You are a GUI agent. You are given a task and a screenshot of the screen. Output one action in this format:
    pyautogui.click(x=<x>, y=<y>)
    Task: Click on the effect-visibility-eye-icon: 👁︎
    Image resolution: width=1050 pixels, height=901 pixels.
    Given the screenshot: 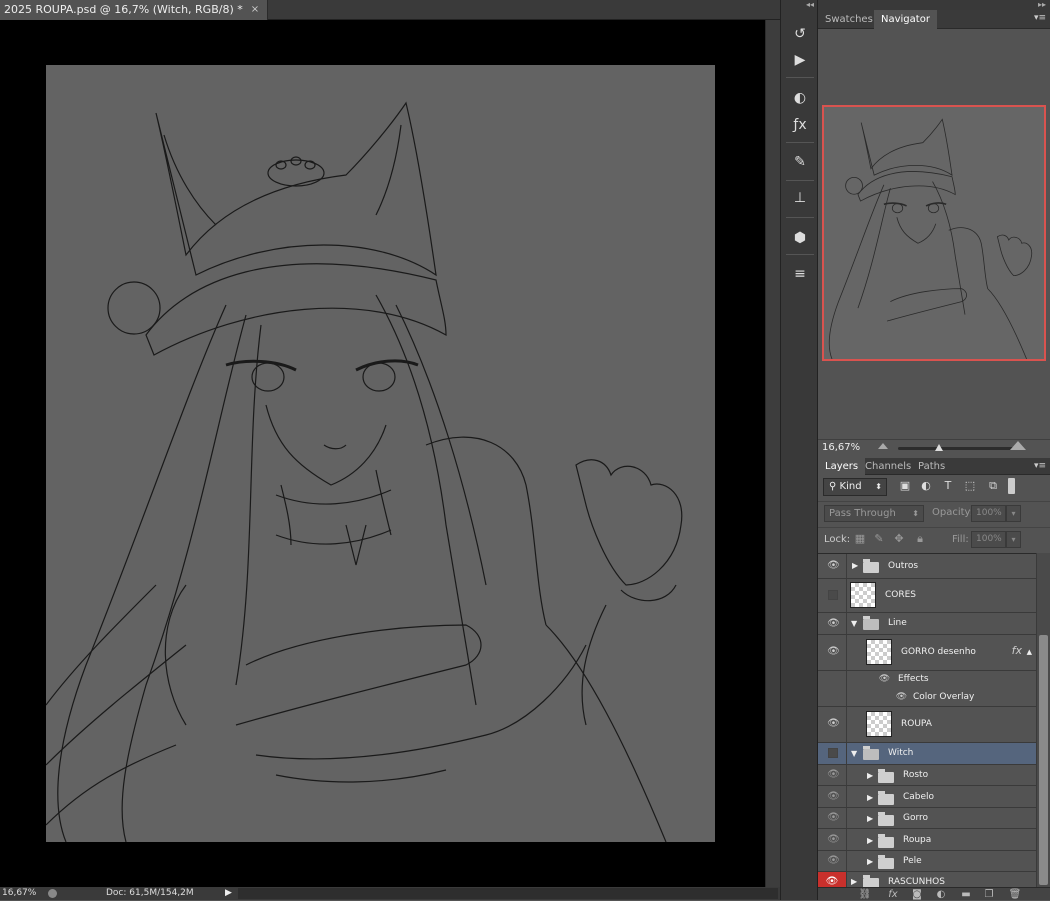 What is the action you would take?
    pyautogui.click(x=901, y=698)
    